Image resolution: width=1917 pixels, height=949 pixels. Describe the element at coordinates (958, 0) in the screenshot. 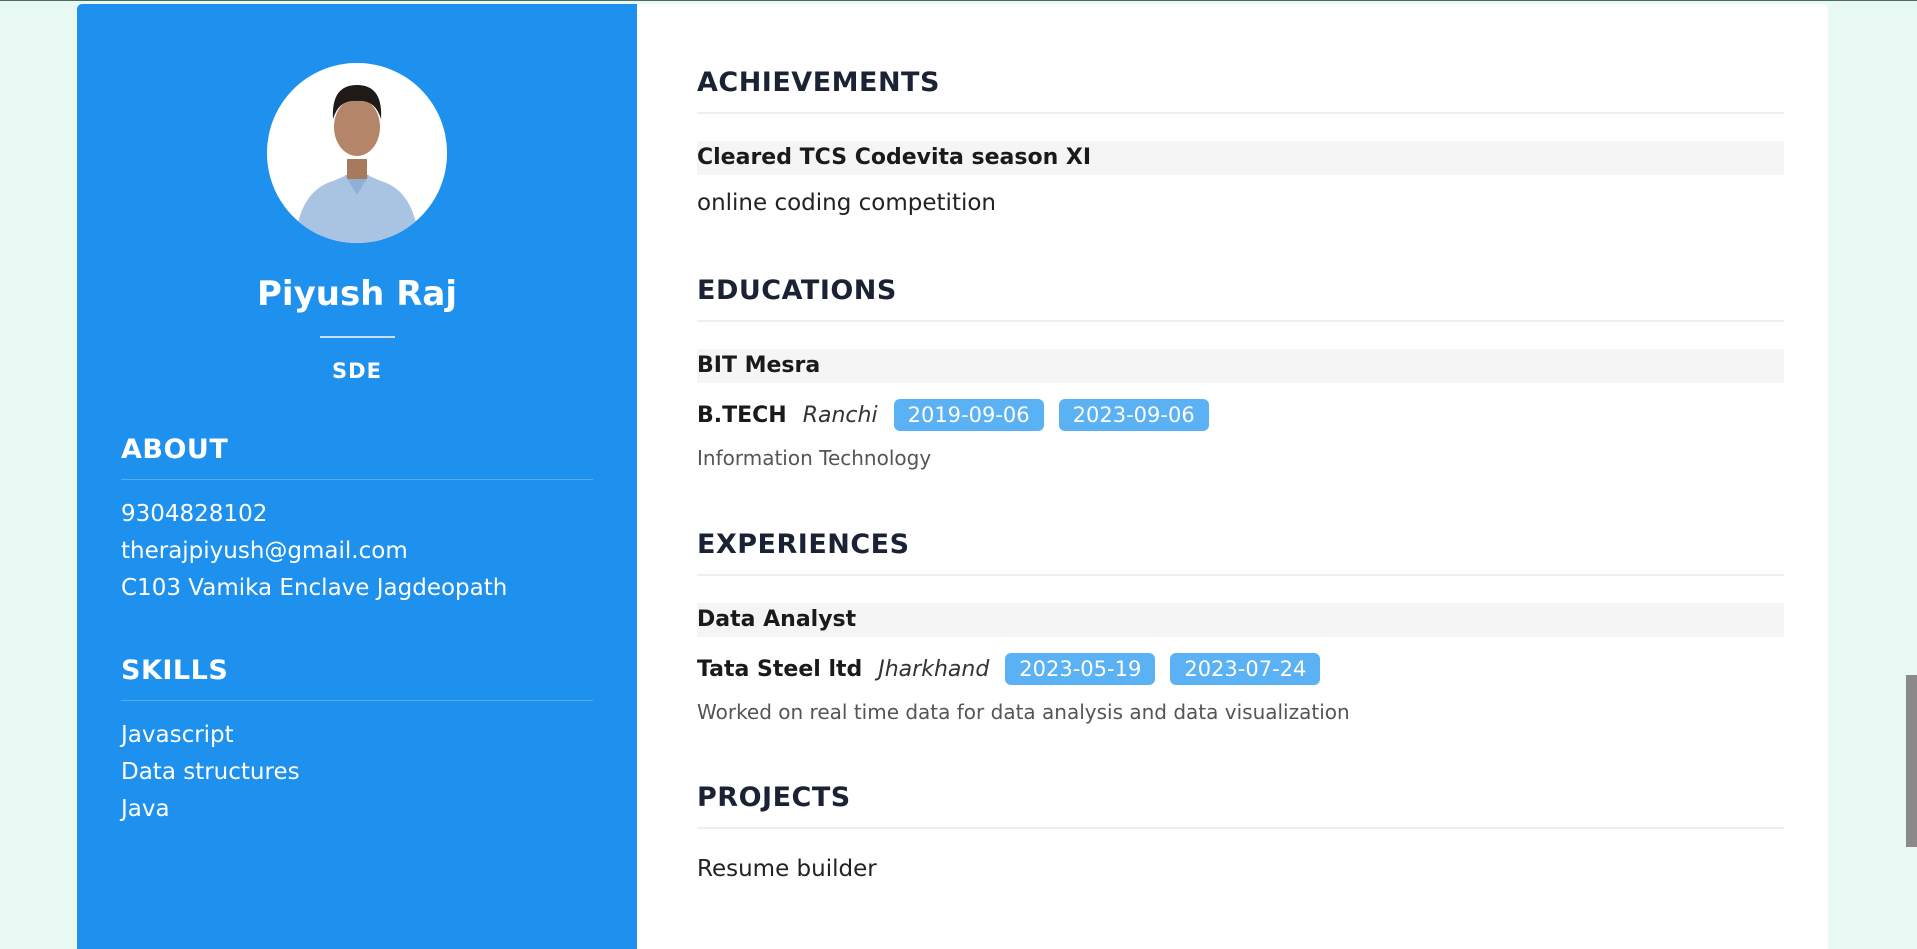

I see `top-border` at that location.